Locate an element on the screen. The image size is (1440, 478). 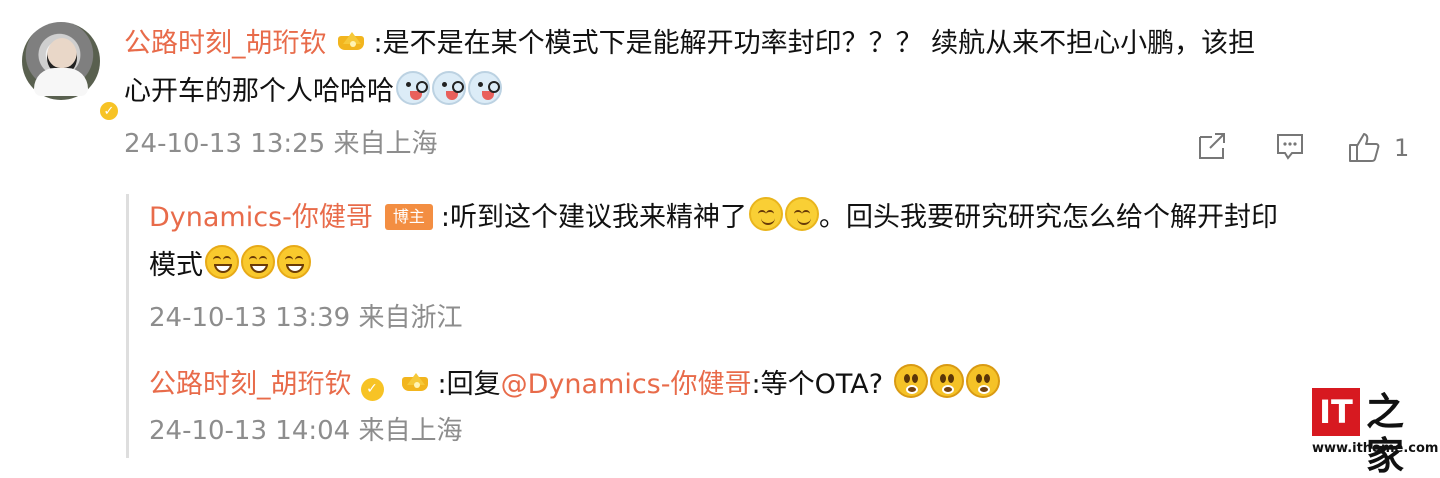
blogger-badge: 博主 is located at coordinates (408, 217).